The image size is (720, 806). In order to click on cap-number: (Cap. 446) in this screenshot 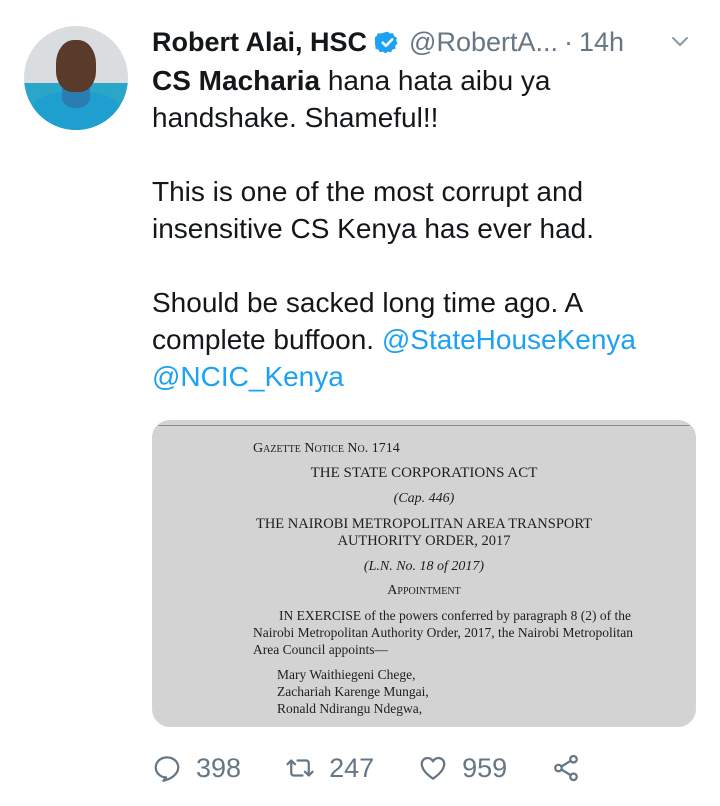, I will do `click(424, 498)`.